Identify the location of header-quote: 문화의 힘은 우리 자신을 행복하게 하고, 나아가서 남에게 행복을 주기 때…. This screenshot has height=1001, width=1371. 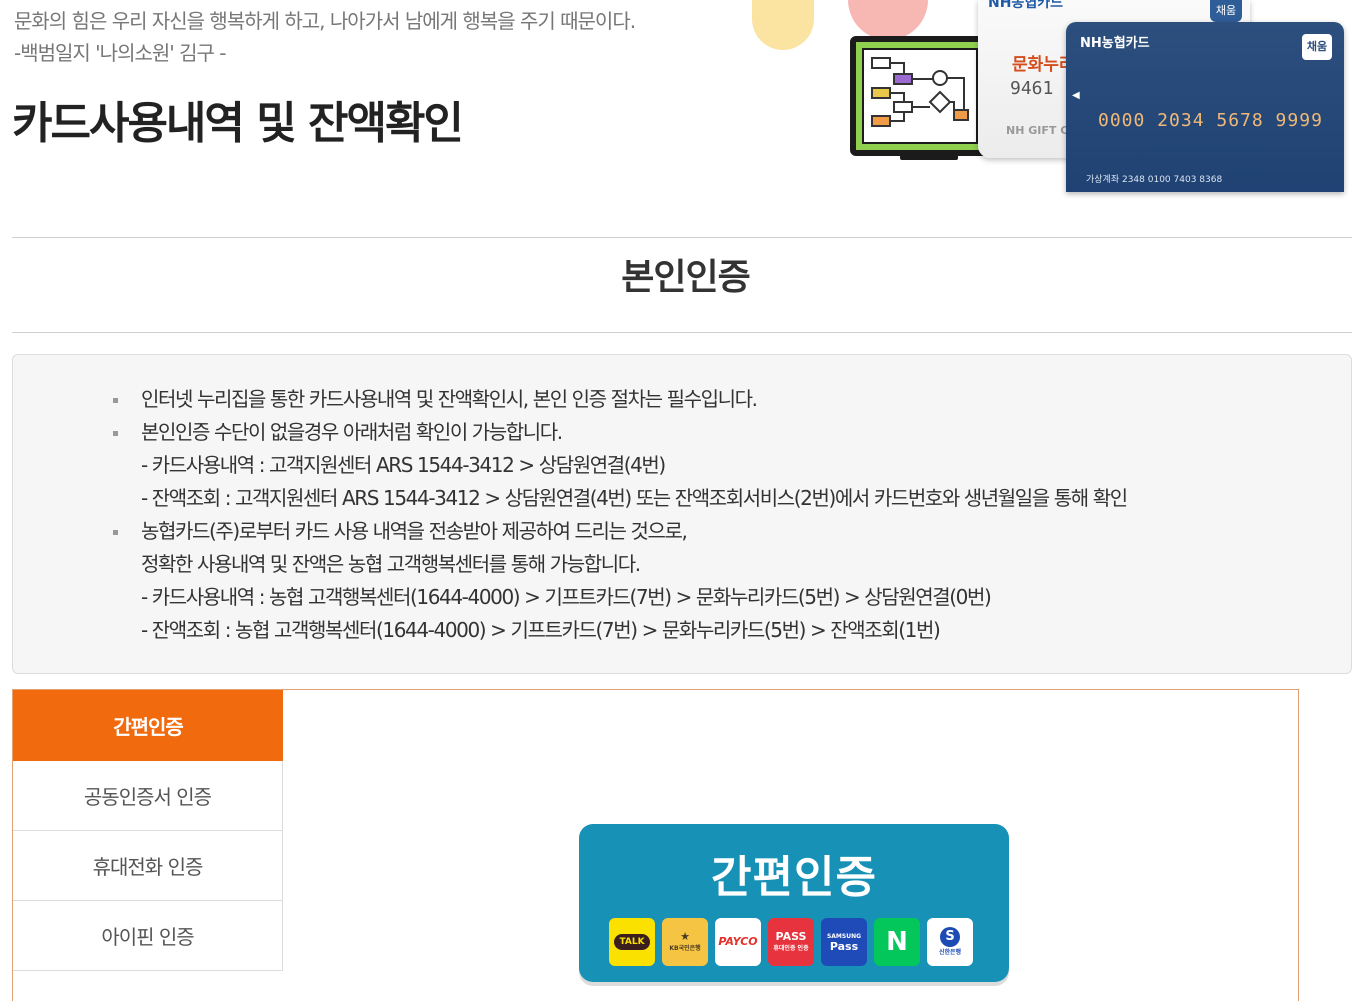
(325, 21).